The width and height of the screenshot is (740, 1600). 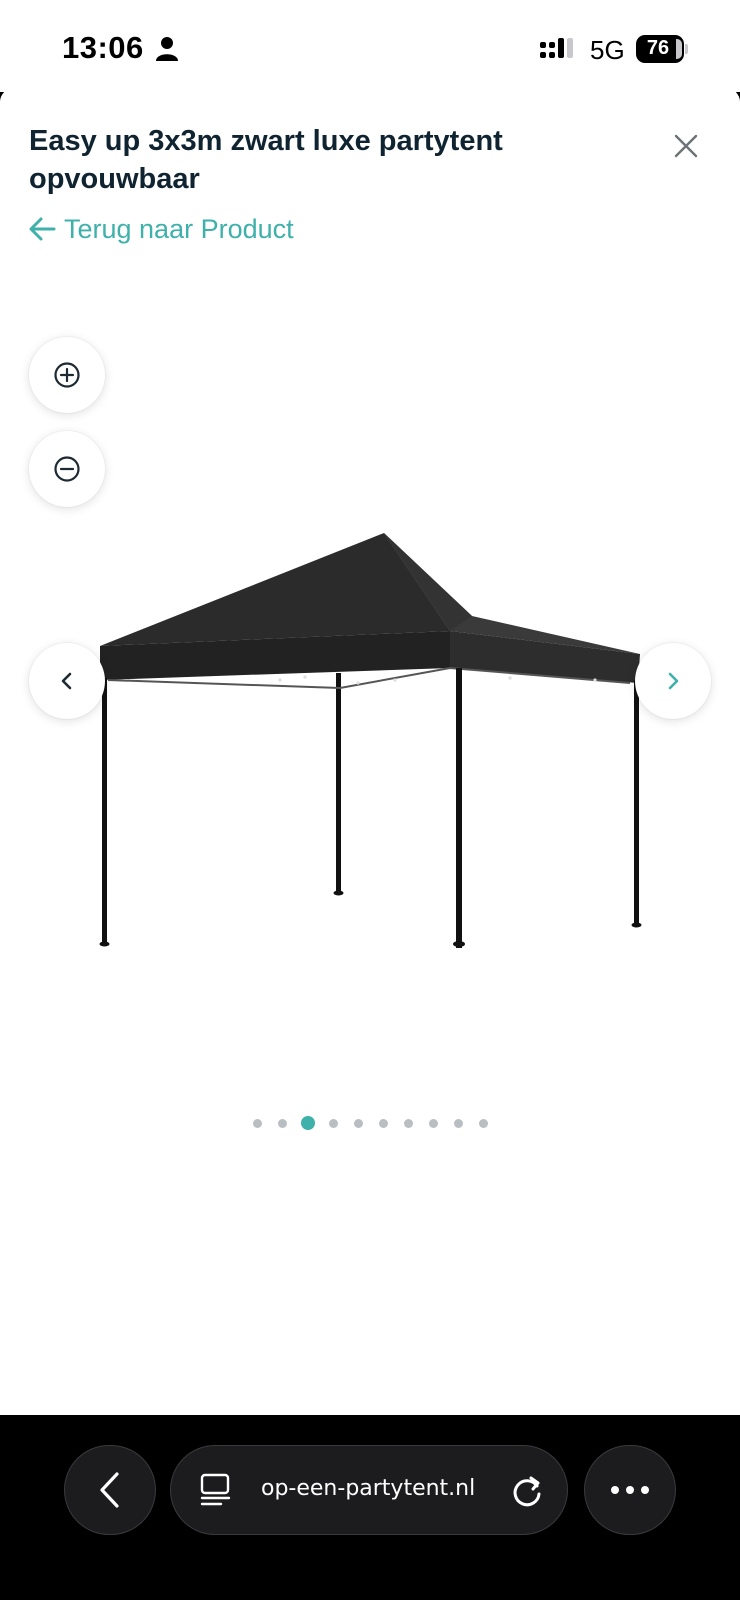 I want to click on battery-level: 76, so click(x=658, y=48).